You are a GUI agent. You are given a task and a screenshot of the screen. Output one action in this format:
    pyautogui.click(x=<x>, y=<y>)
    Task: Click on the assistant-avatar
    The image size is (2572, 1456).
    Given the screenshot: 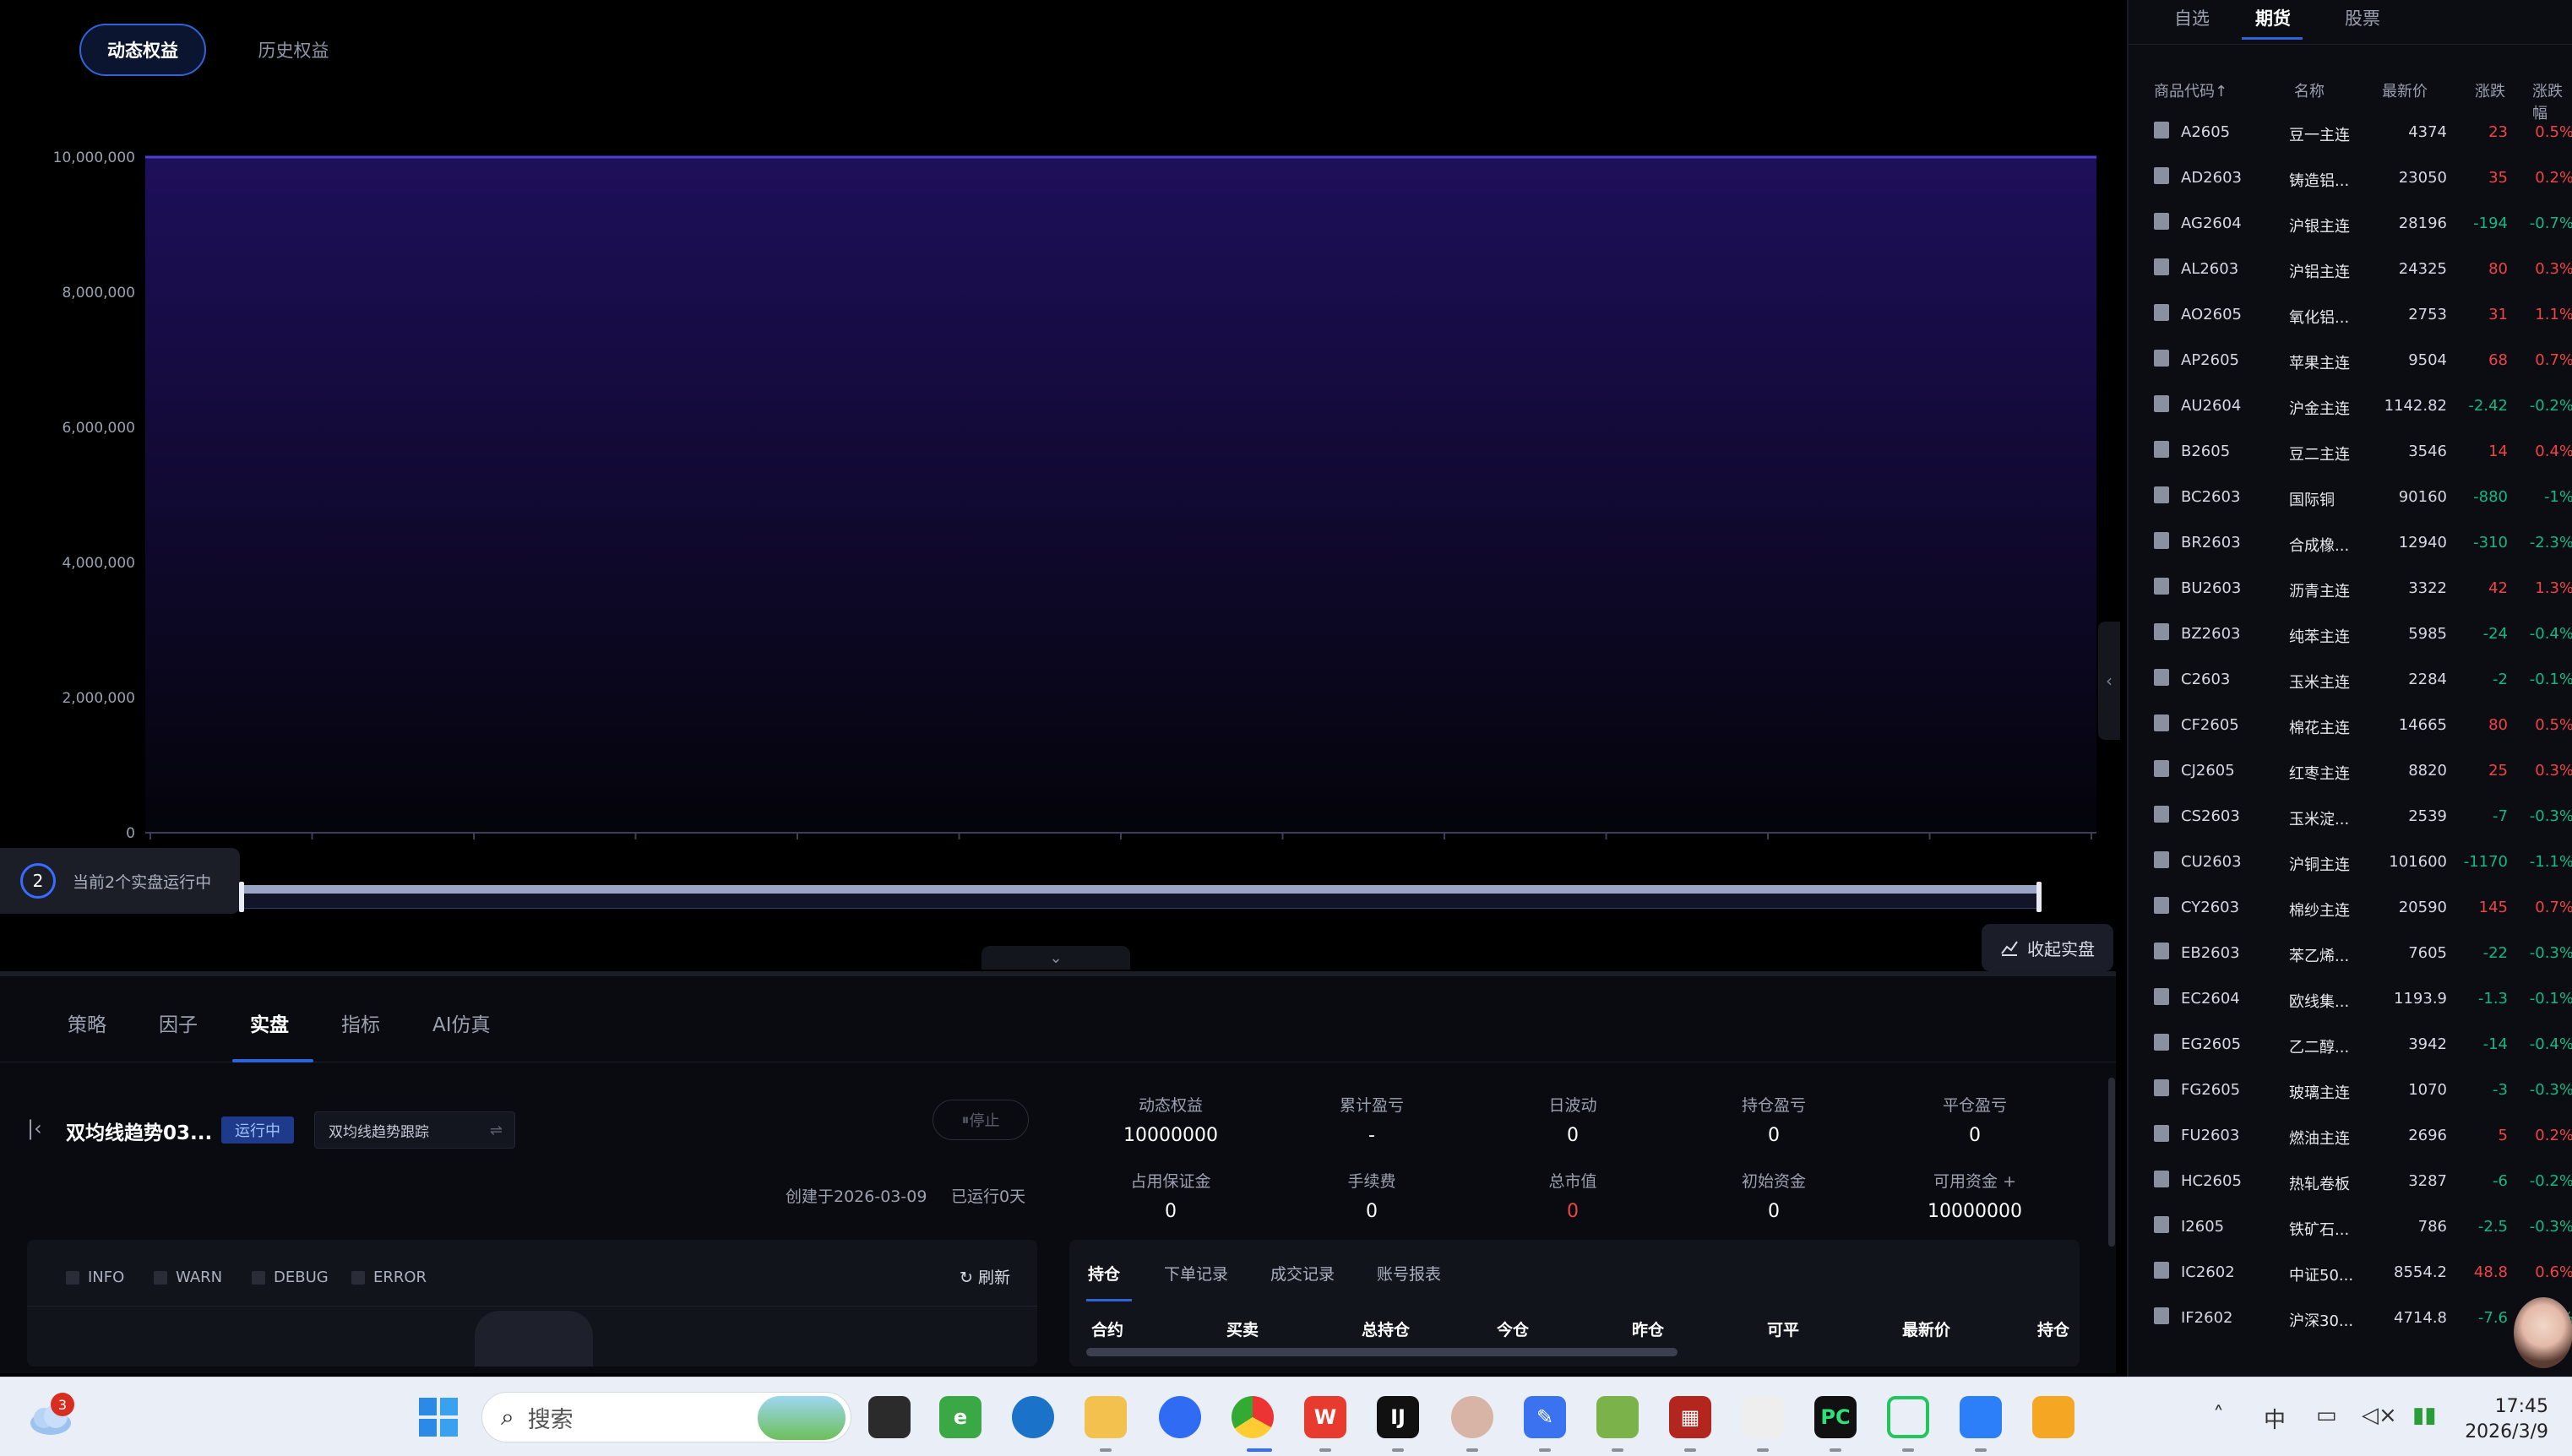 What is the action you would take?
    pyautogui.click(x=2543, y=1332)
    